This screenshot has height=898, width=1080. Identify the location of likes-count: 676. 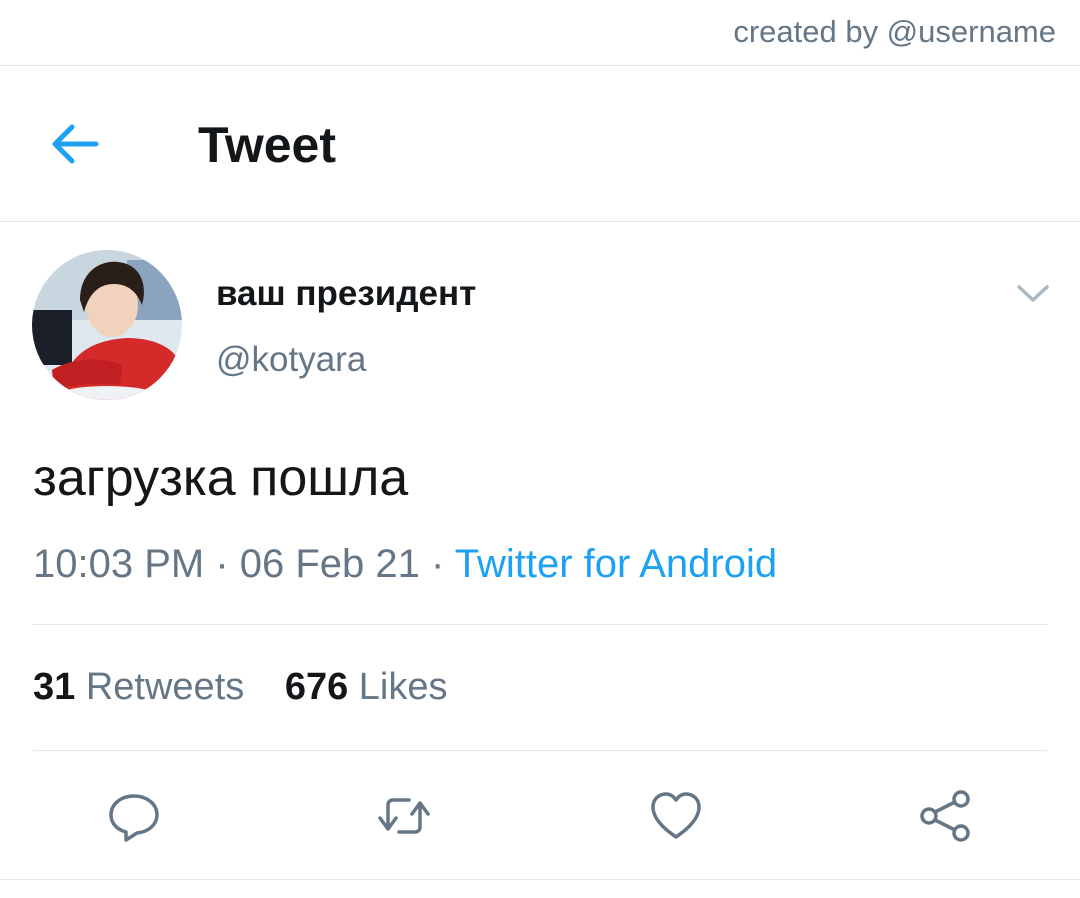
(316, 687).